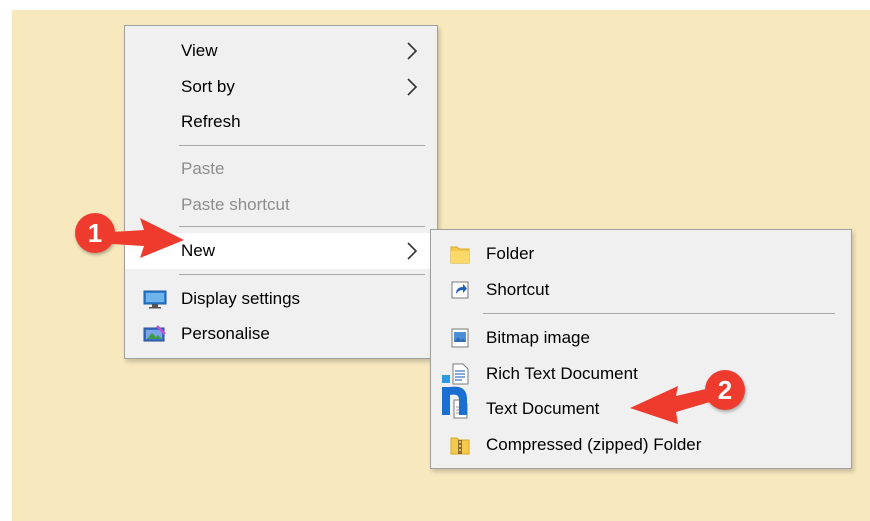  What do you see at coordinates (211, 121) in the screenshot?
I see `menu-item-label: Refresh` at bounding box center [211, 121].